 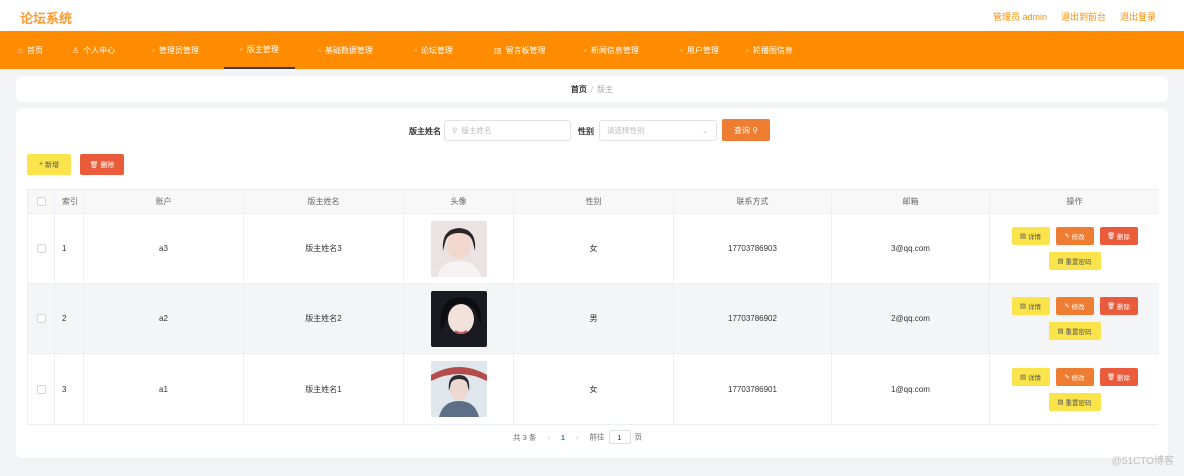 I want to click on gender-label: 性别, so click(x=586, y=131).